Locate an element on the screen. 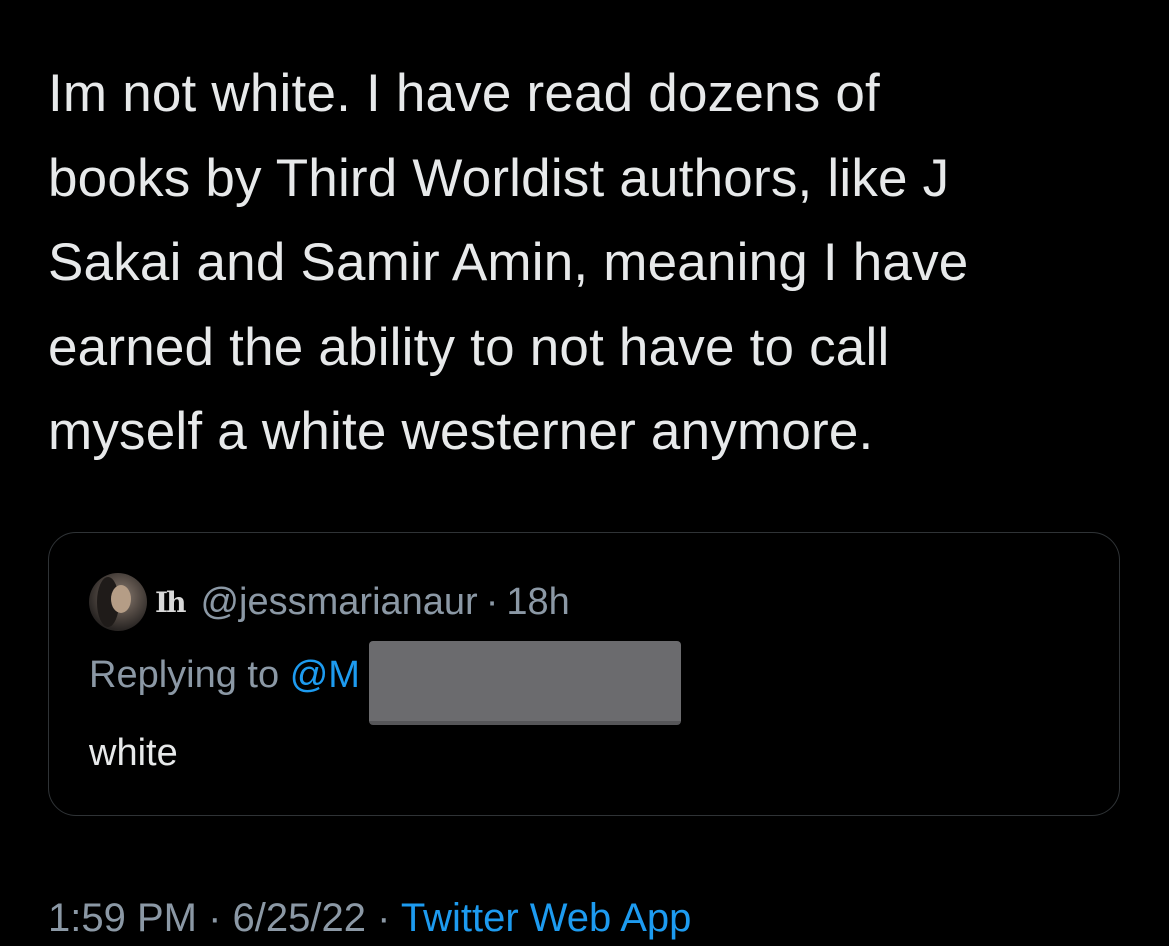  tweet-text-line: myself a white westerner anymore. is located at coordinates (461, 431).